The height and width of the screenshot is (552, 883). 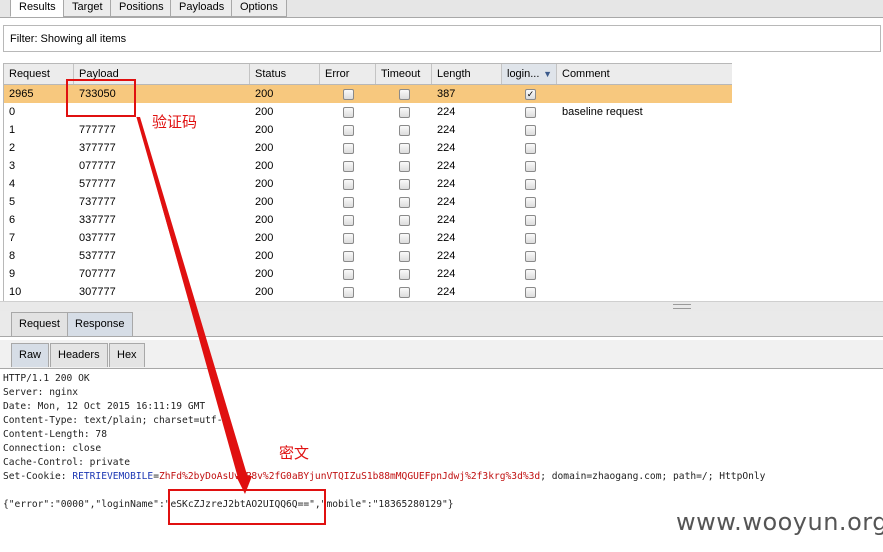 I want to click on watermark: www.wooyun.org, so click(x=779, y=522).